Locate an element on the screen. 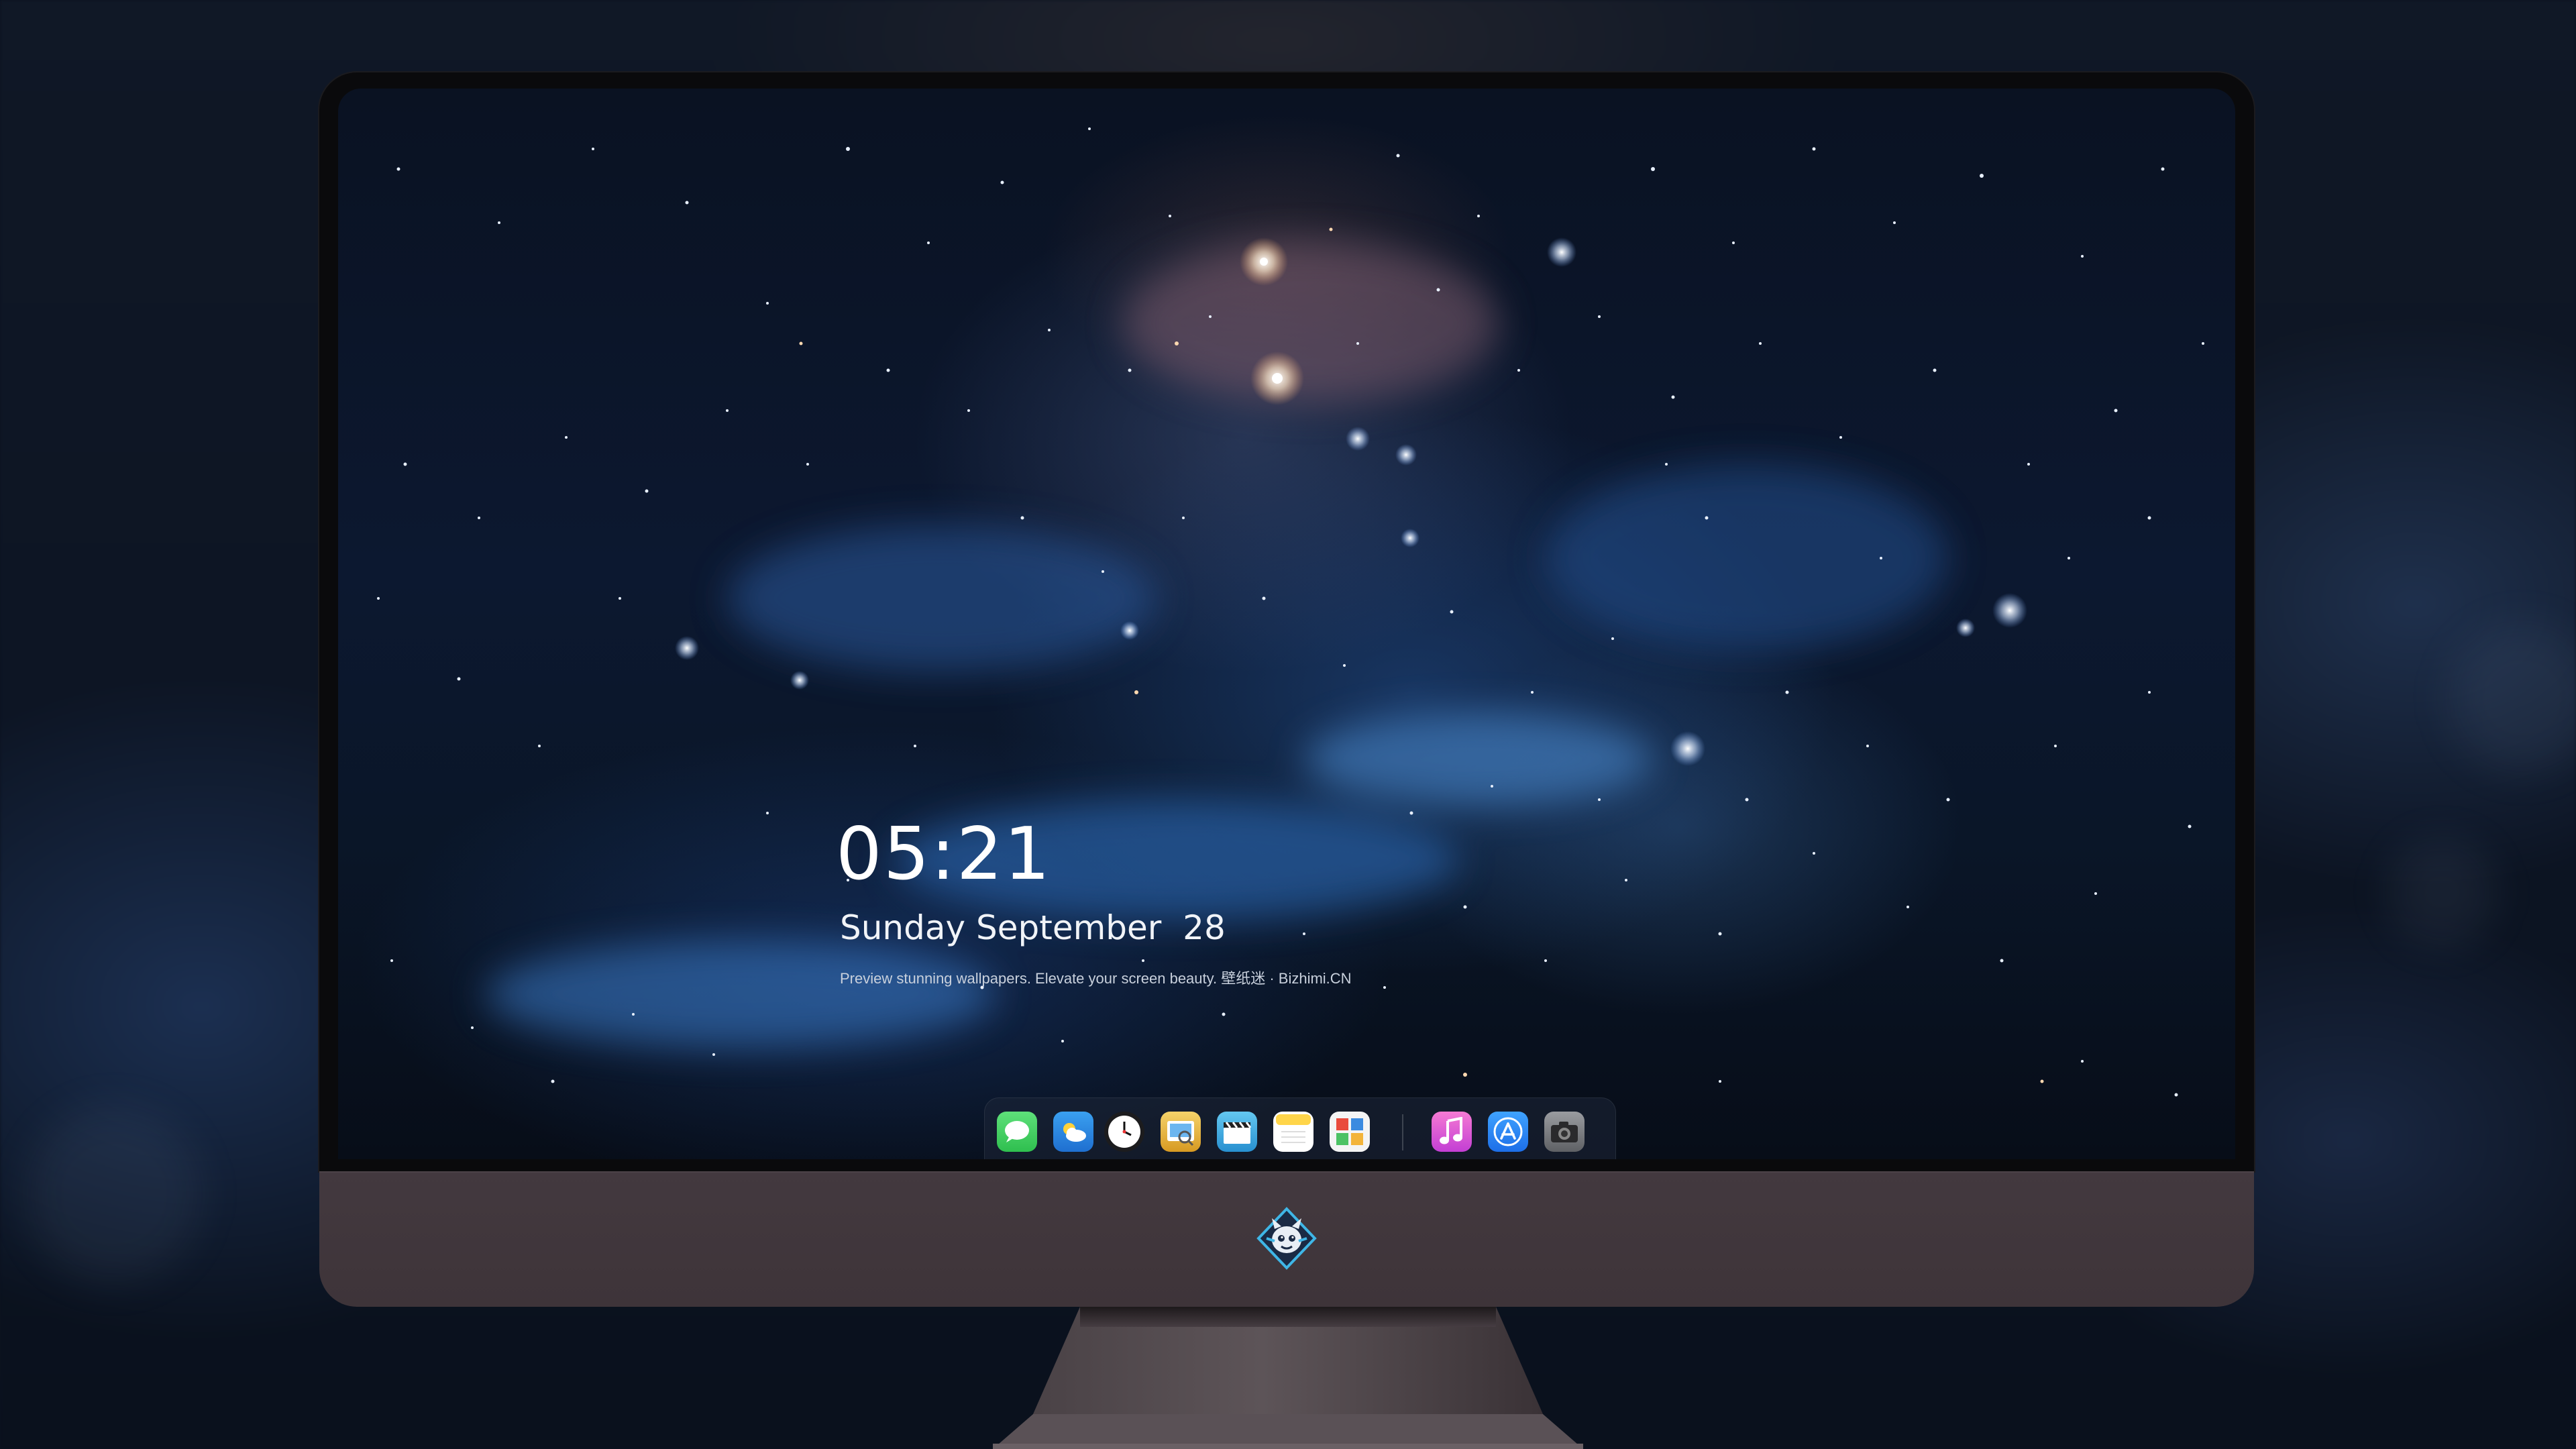 This screenshot has width=2576, height=1449. app-store-icon is located at coordinates (1508, 1132).